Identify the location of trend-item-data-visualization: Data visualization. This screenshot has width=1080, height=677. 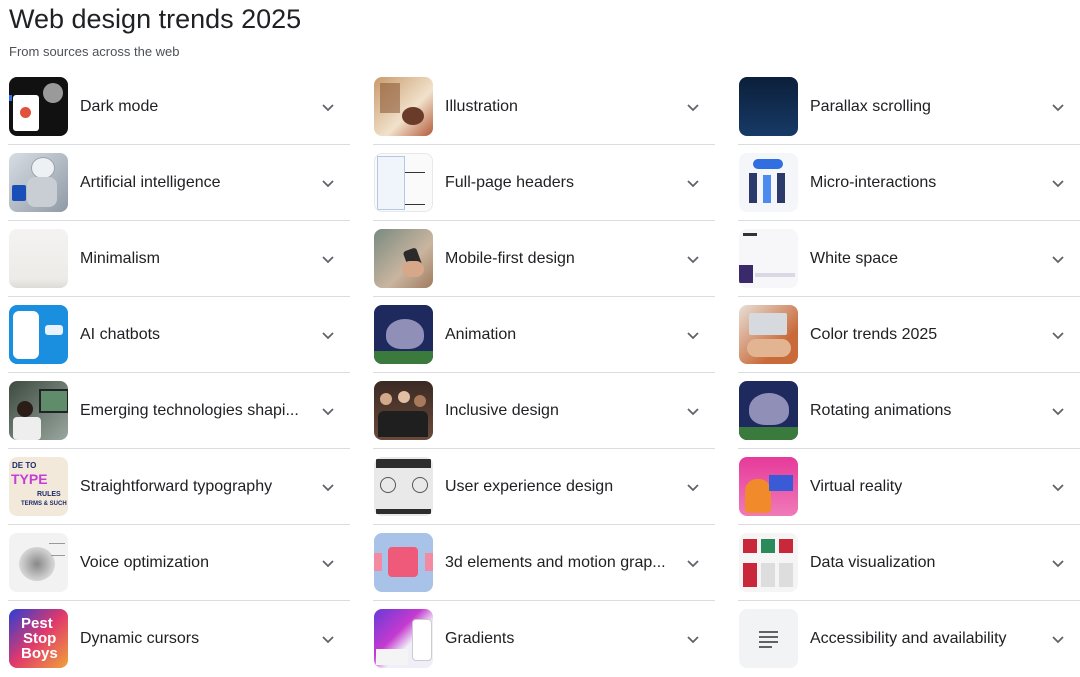
(909, 563).